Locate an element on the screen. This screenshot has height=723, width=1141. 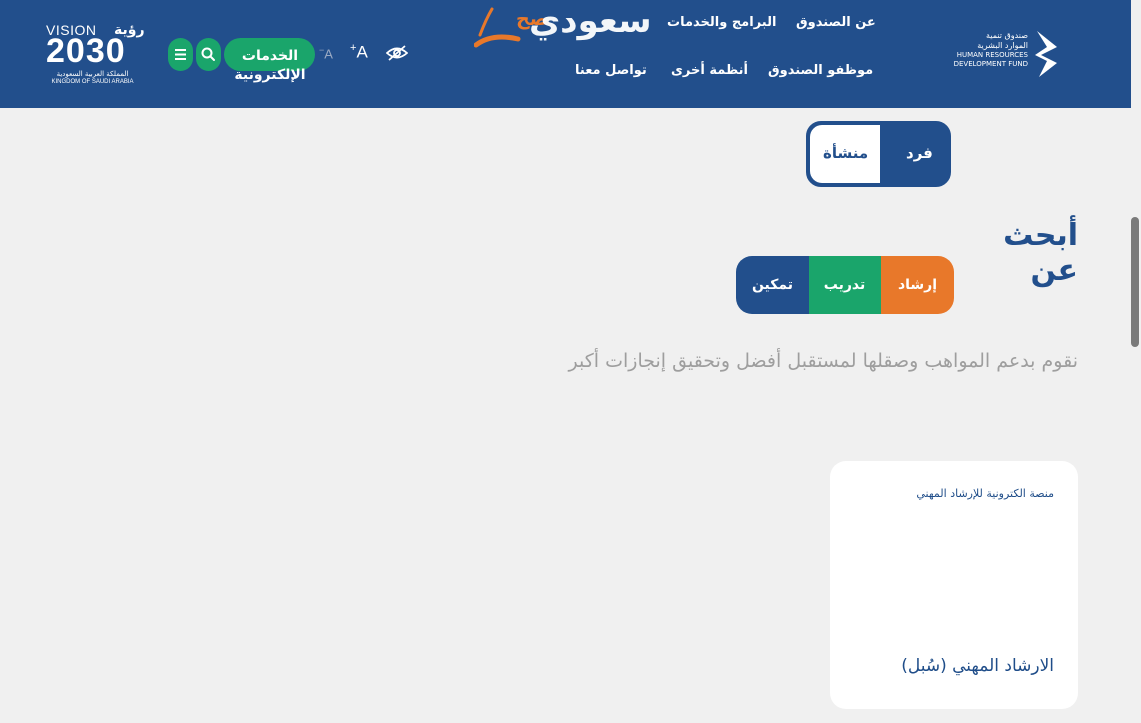
menu-icon is located at coordinates (180, 54).